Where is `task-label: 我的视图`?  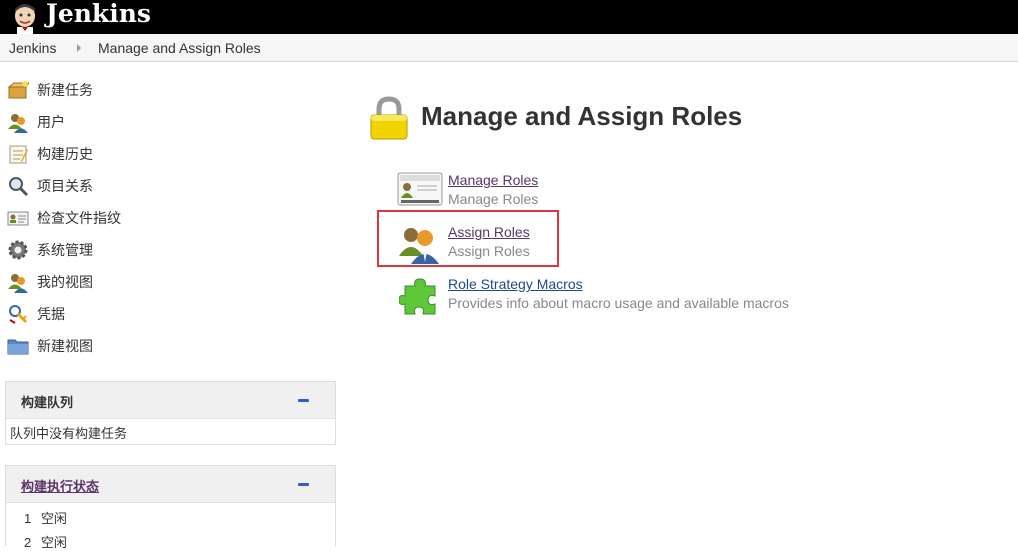
task-label: 我的视图 is located at coordinates (65, 282).